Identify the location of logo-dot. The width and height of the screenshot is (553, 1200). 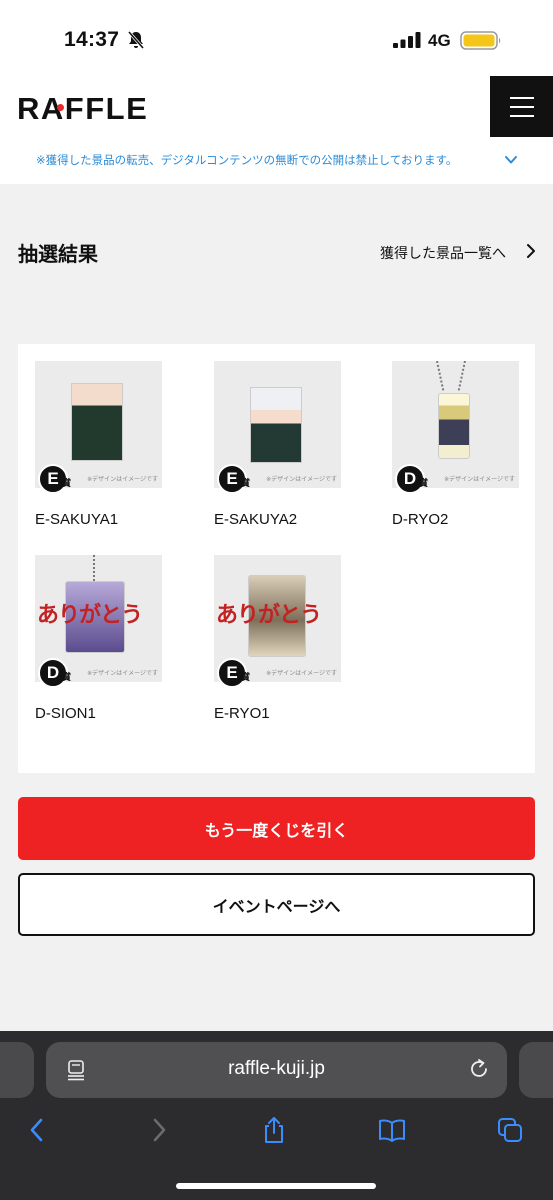
(60, 107).